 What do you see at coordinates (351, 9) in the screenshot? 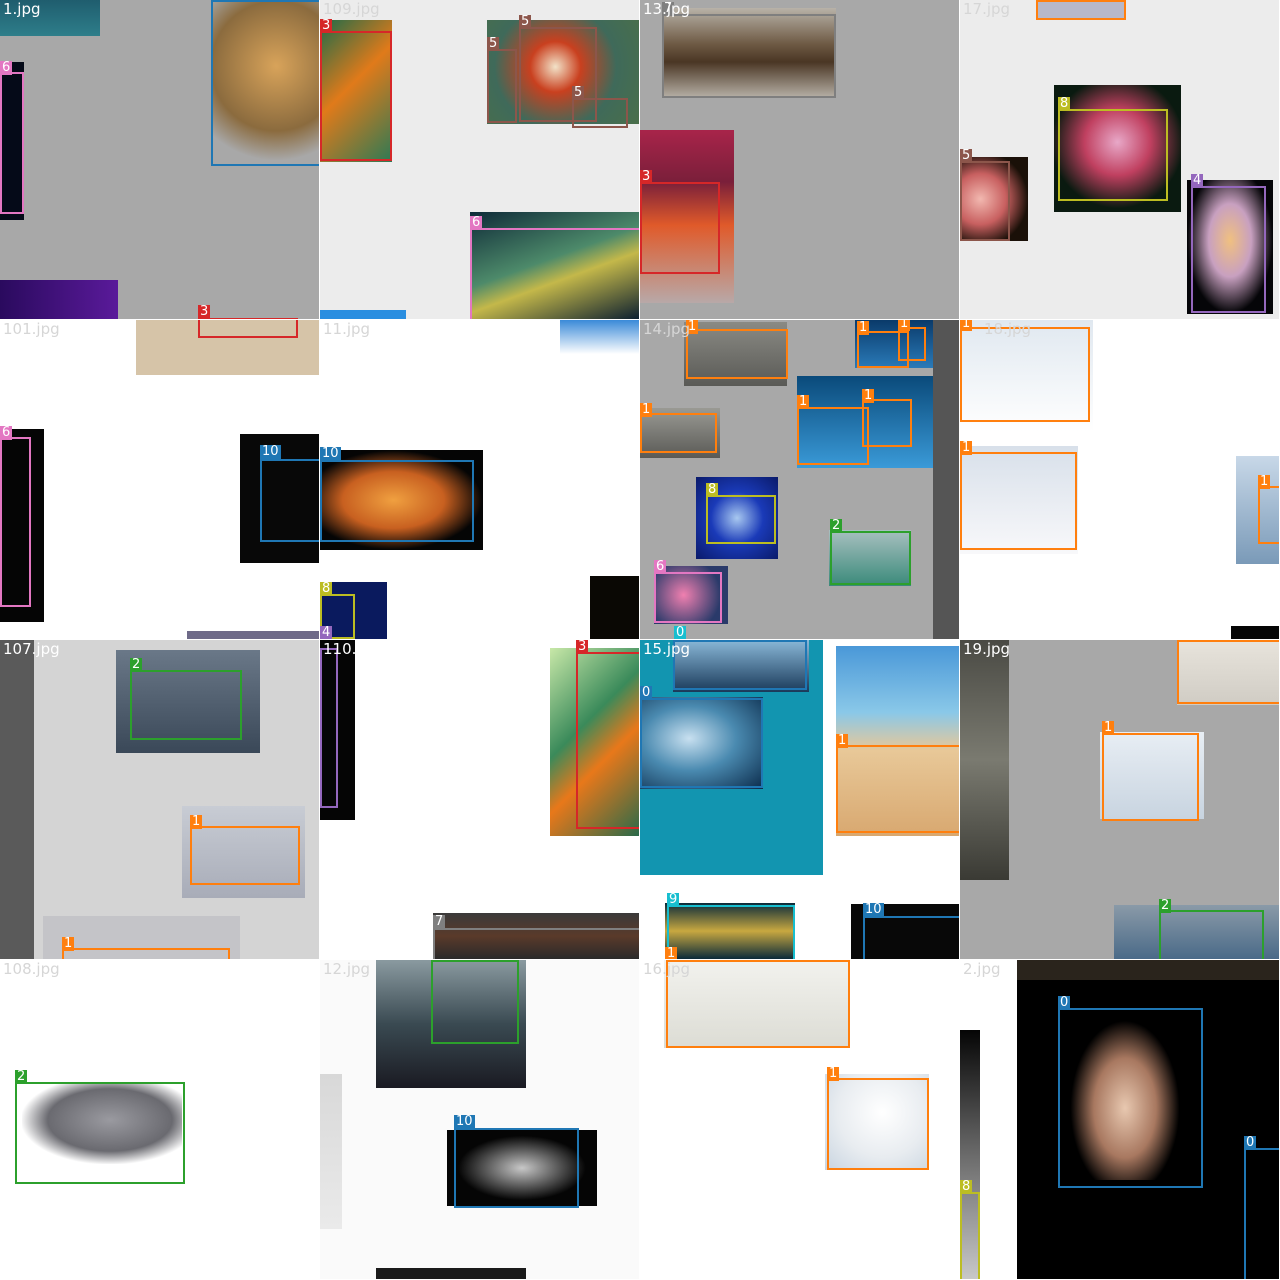
I see `tile-filename: 109.jpg` at bounding box center [351, 9].